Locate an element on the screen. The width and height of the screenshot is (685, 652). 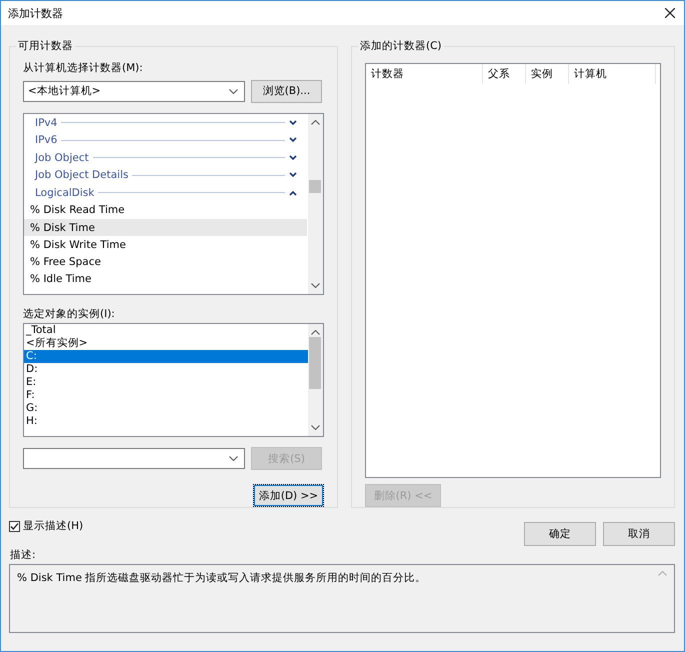
category-item: LogicalDisk is located at coordinates (166, 193).